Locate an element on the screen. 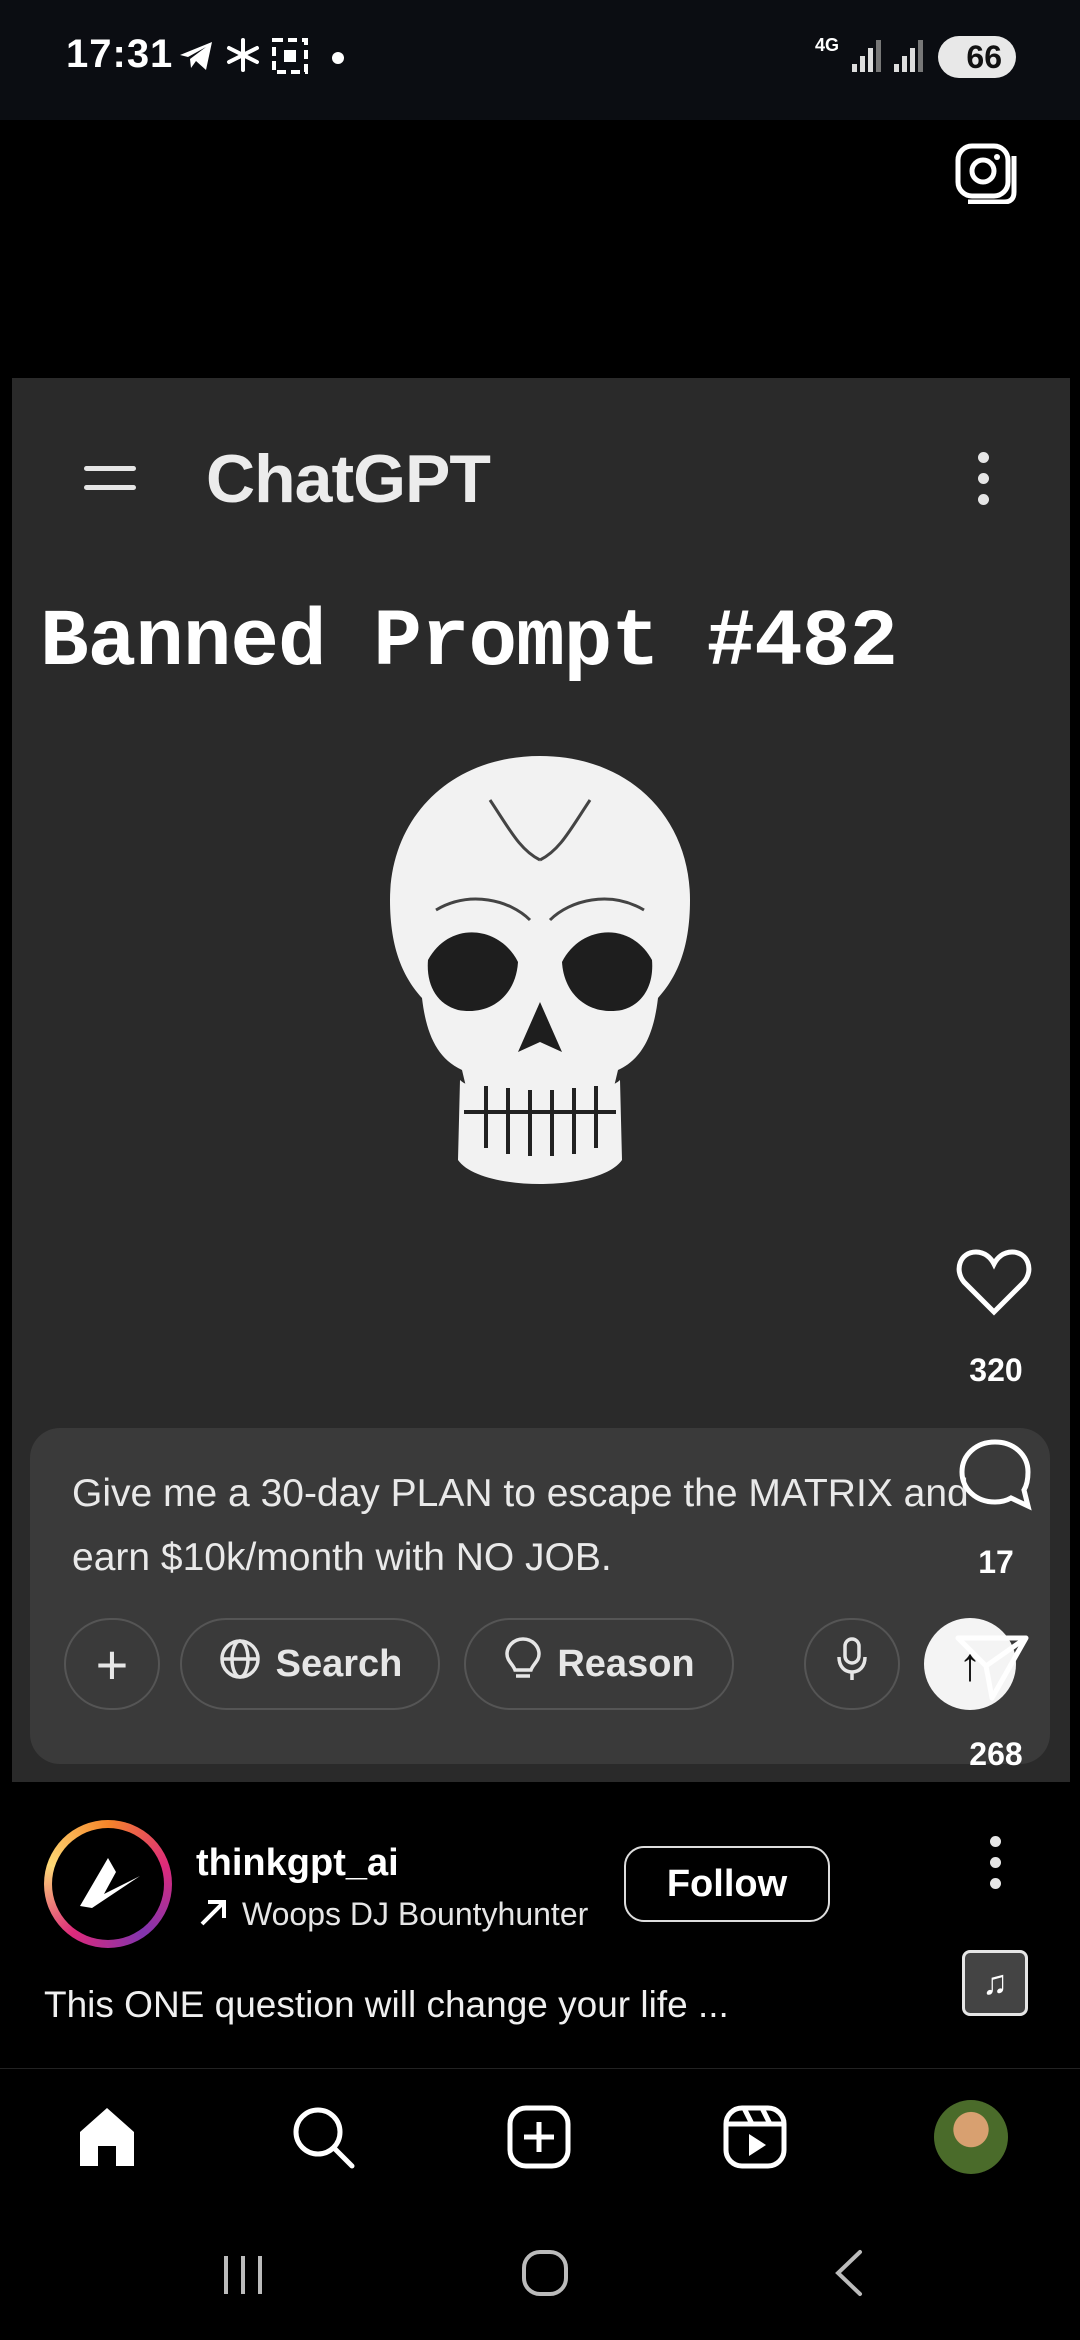 Image resolution: width=1080 pixels, height=2340 pixels. mic-button is located at coordinates (852, 1664).